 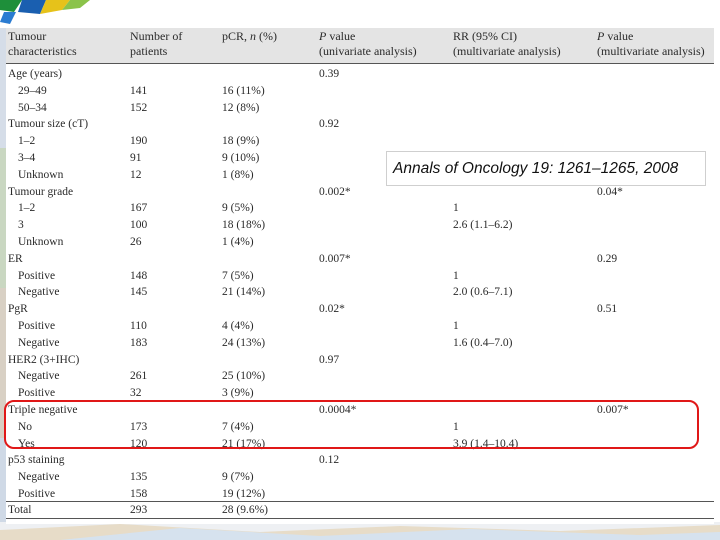 I want to click on row-p-univariate: 0.97, so click(x=329, y=359).